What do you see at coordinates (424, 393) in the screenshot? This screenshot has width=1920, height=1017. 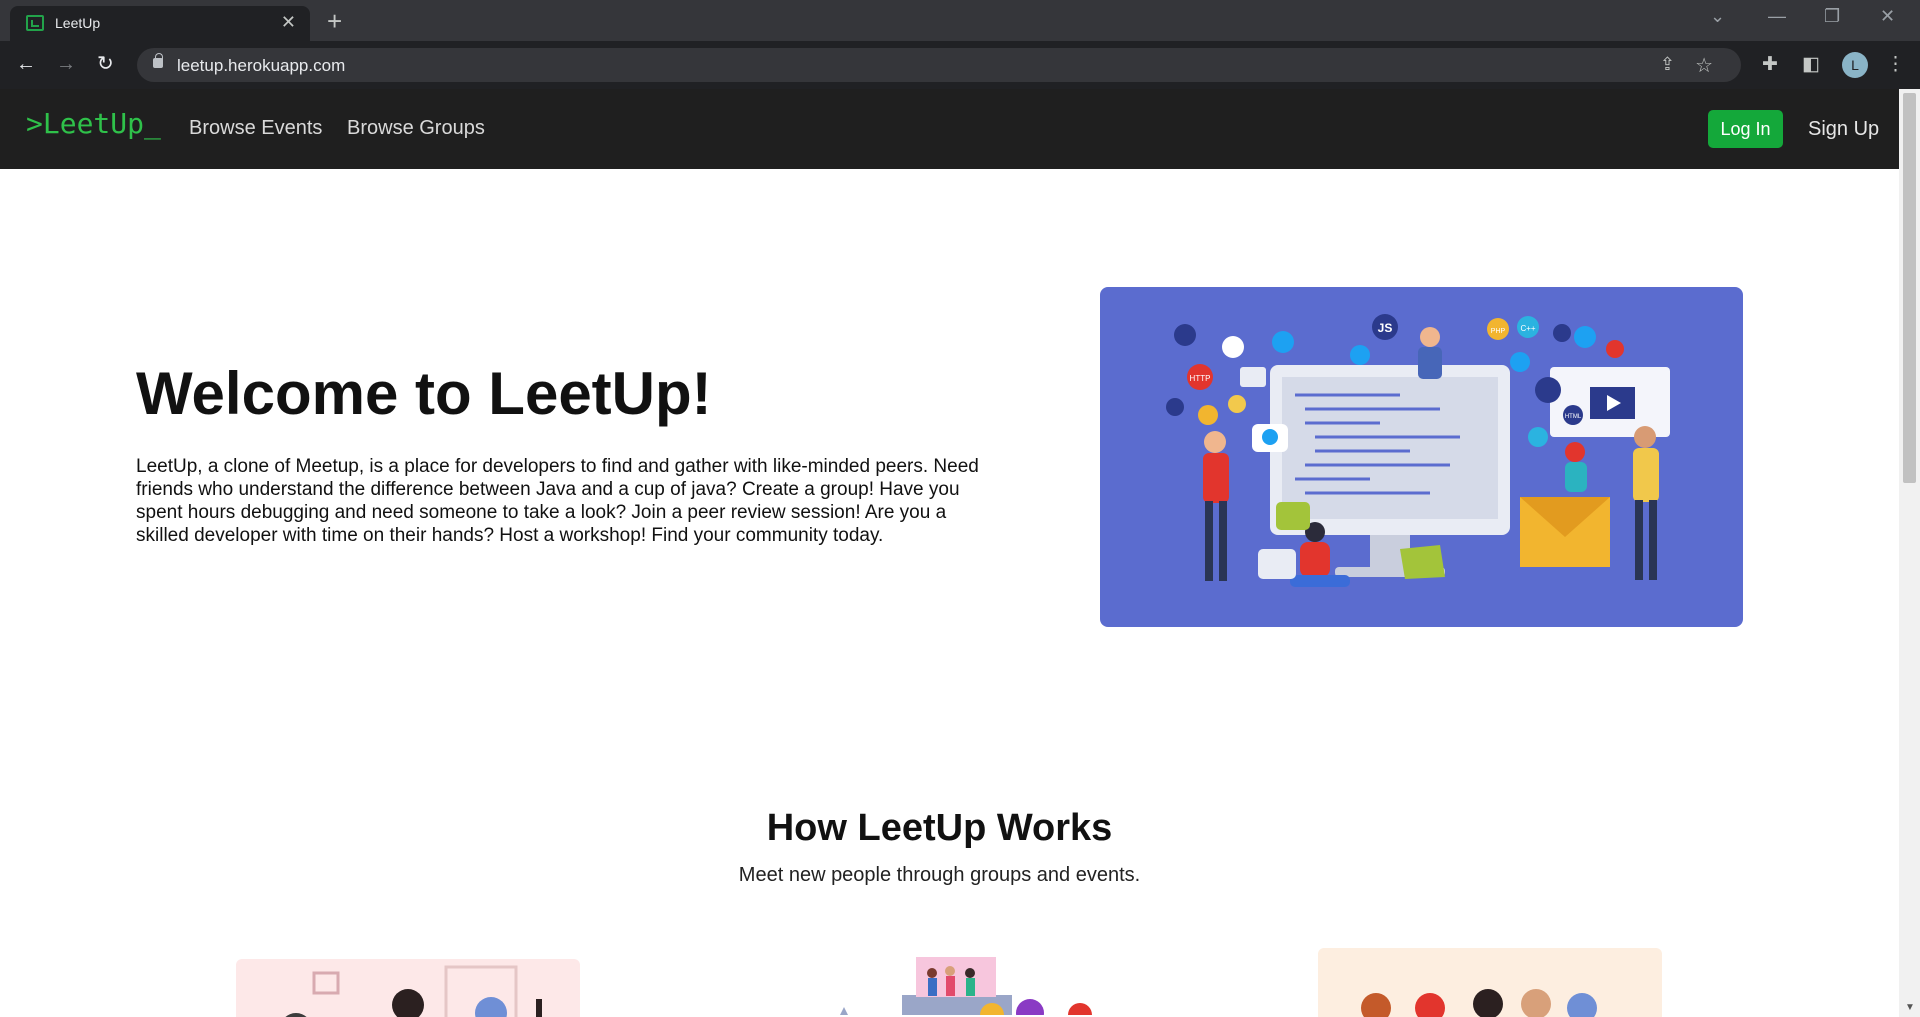 I see `hero-title: Welcome to LeetUp!` at bounding box center [424, 393].